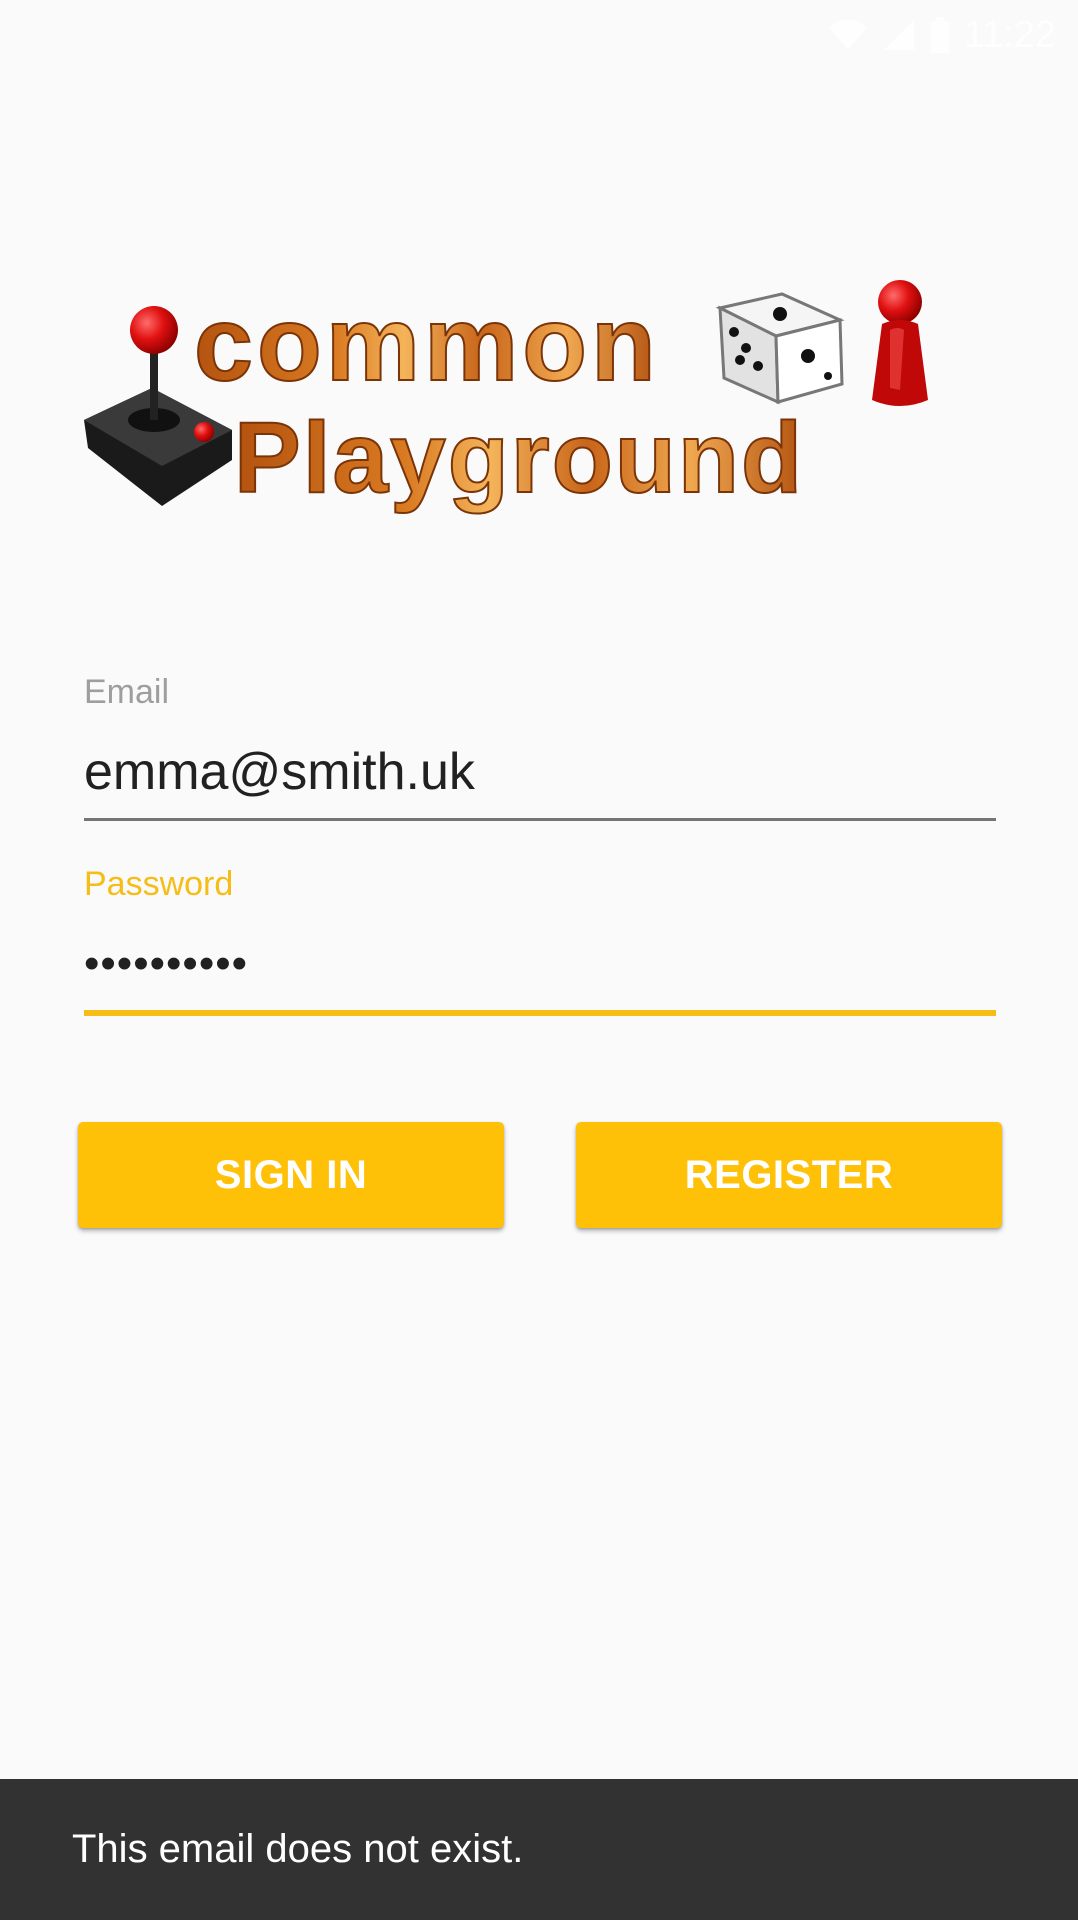 Image resolution: width=1078 pixels, height=1920 pixels. What do you see at coordinates (298, 1849) in the screenshot?
I see `snackbar-message: This email does not exist.` at bounding box center [298, 1849].